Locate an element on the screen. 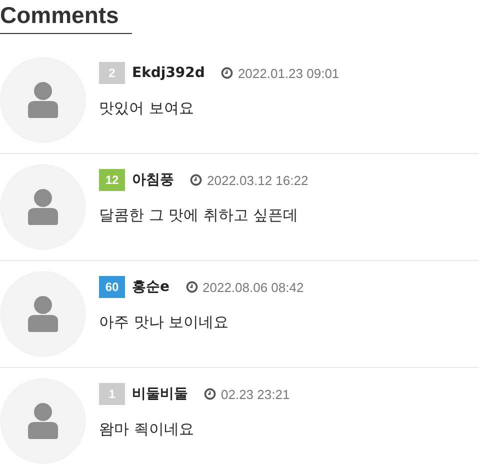 The height and width of the screenshot is (473, 479). timestamp: 2022.01.23 09:01 is located at coordinates (289, 73).